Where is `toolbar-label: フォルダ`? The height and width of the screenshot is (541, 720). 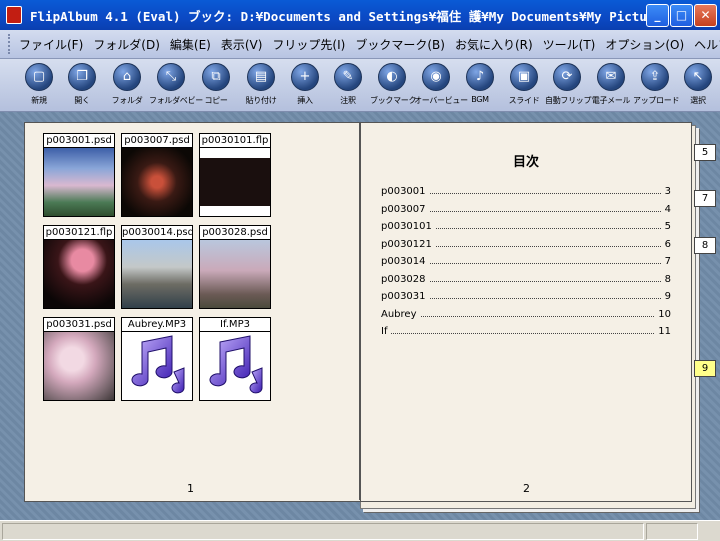 toolbar-label: フォルダ is located at coordinates (127, 100).